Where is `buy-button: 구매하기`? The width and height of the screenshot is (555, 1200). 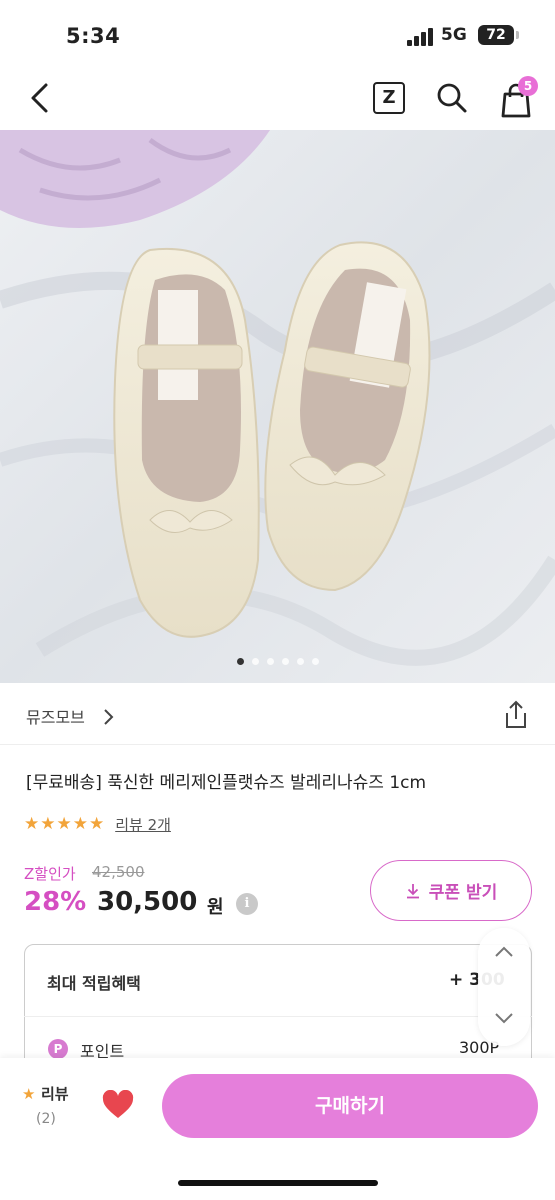 buy-button: 구매하기 is located at coordinates (350, 1106).